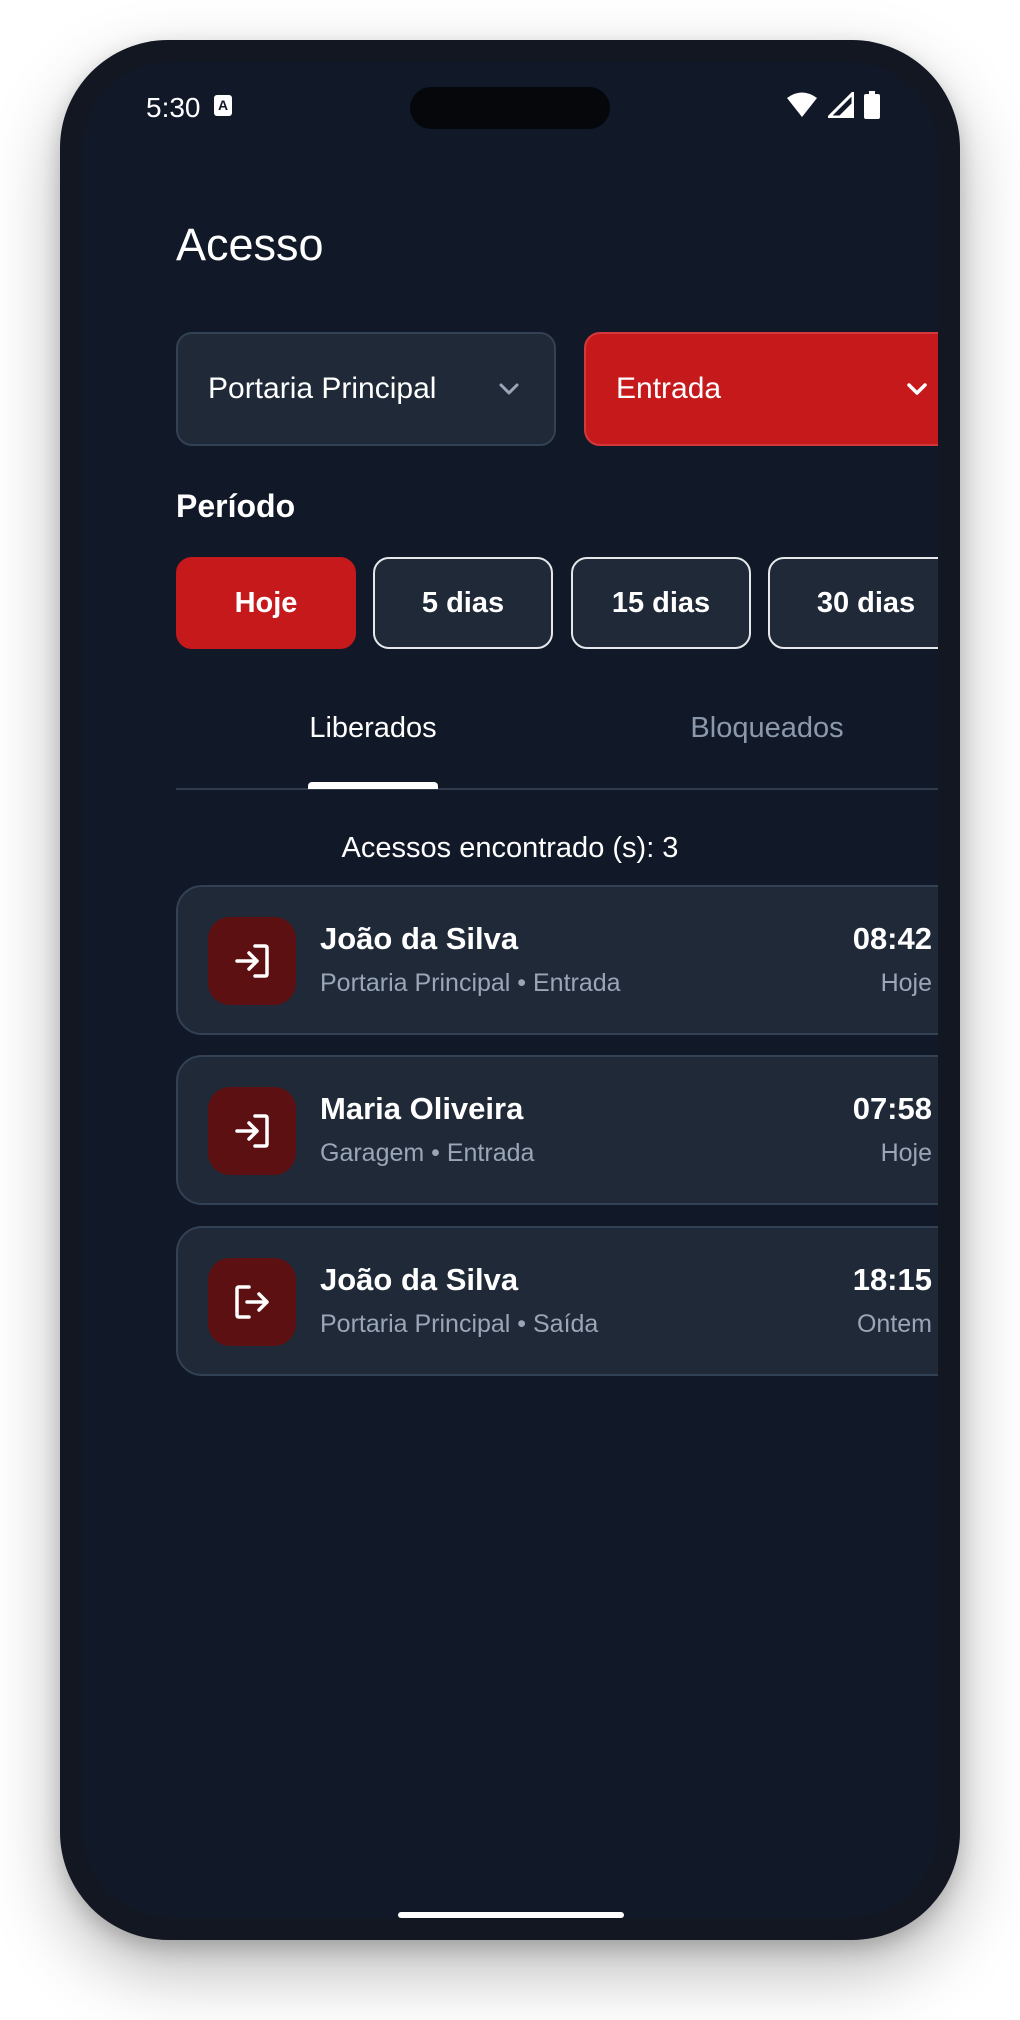 This screenshot has height=2020, width=1020. I want to click on wifi-icon, so click(802, 104).